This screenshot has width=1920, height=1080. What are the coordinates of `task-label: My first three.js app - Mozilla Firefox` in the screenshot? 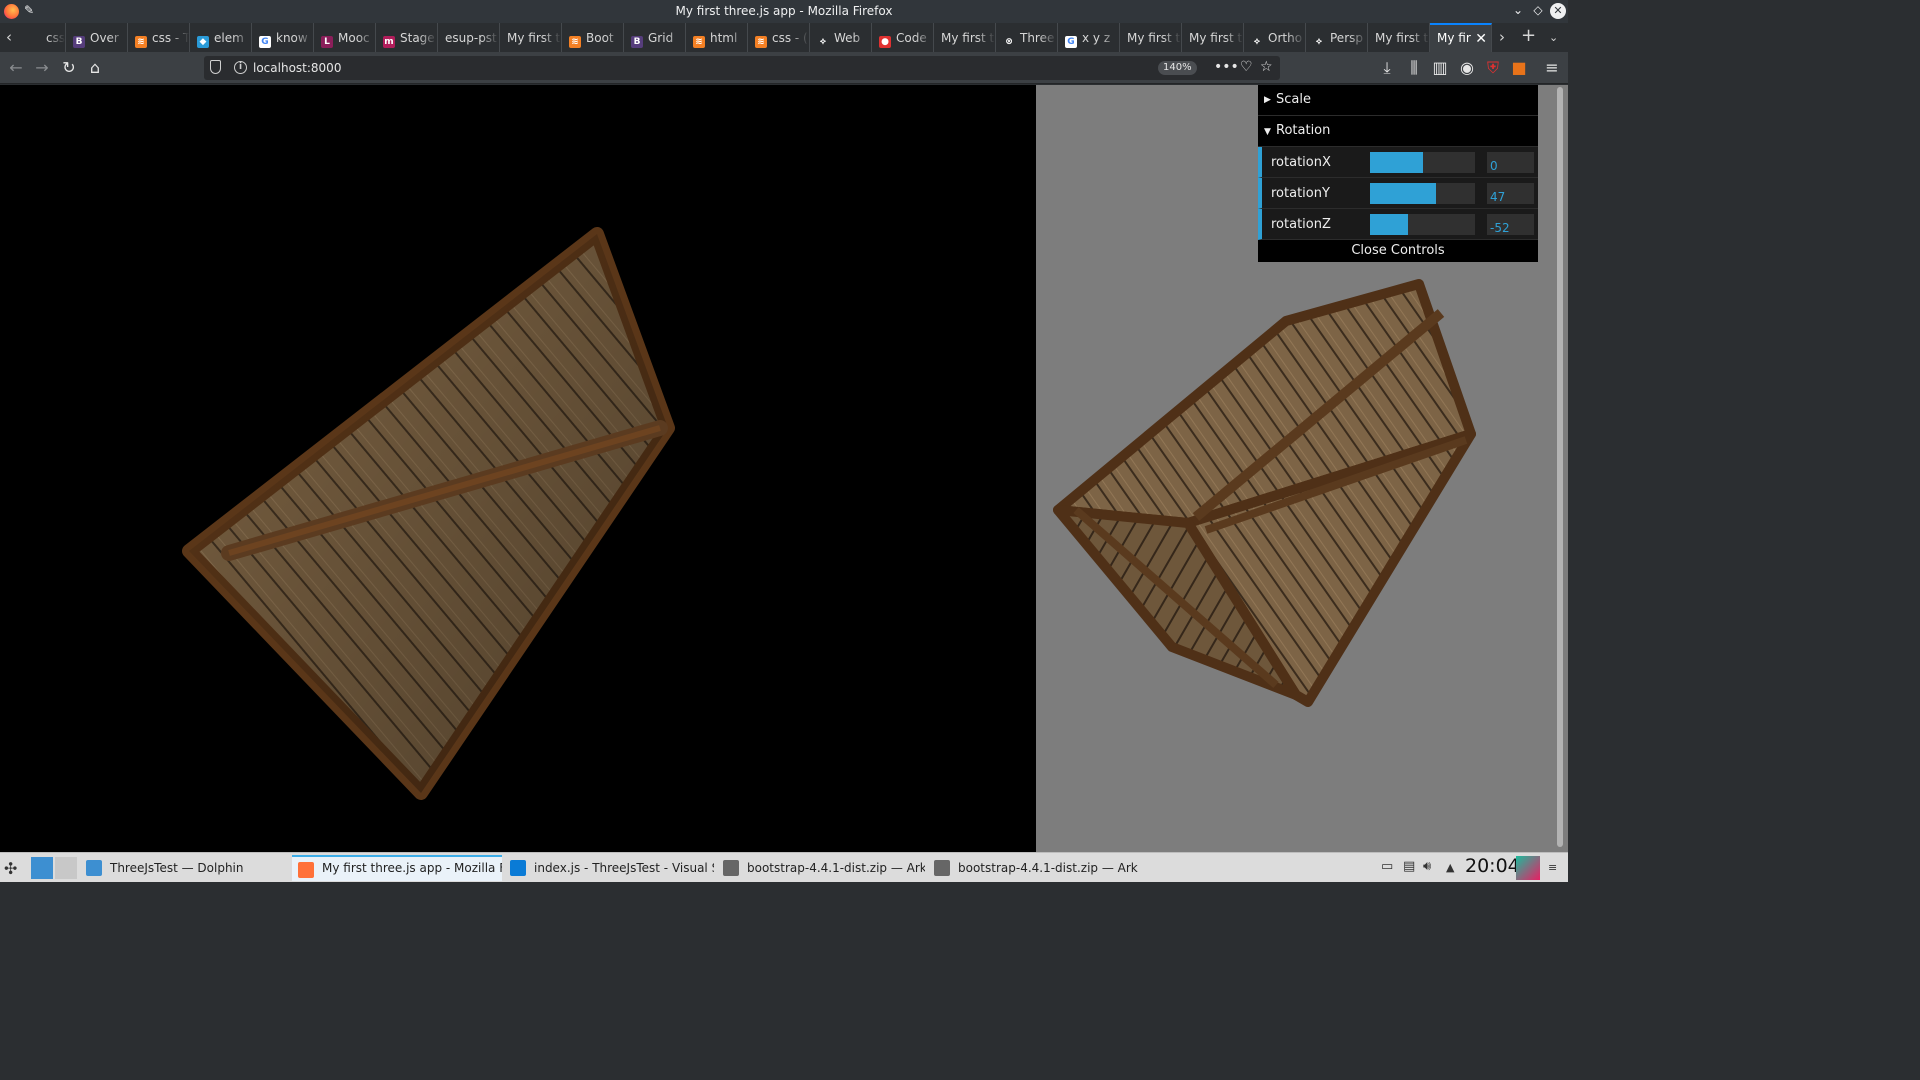 It's located at (412, 868).